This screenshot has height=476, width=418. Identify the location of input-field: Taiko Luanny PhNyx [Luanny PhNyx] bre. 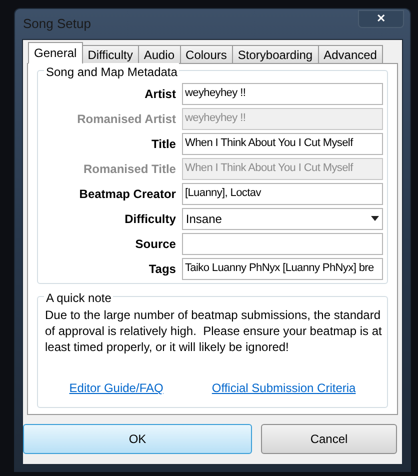
(282, 269).